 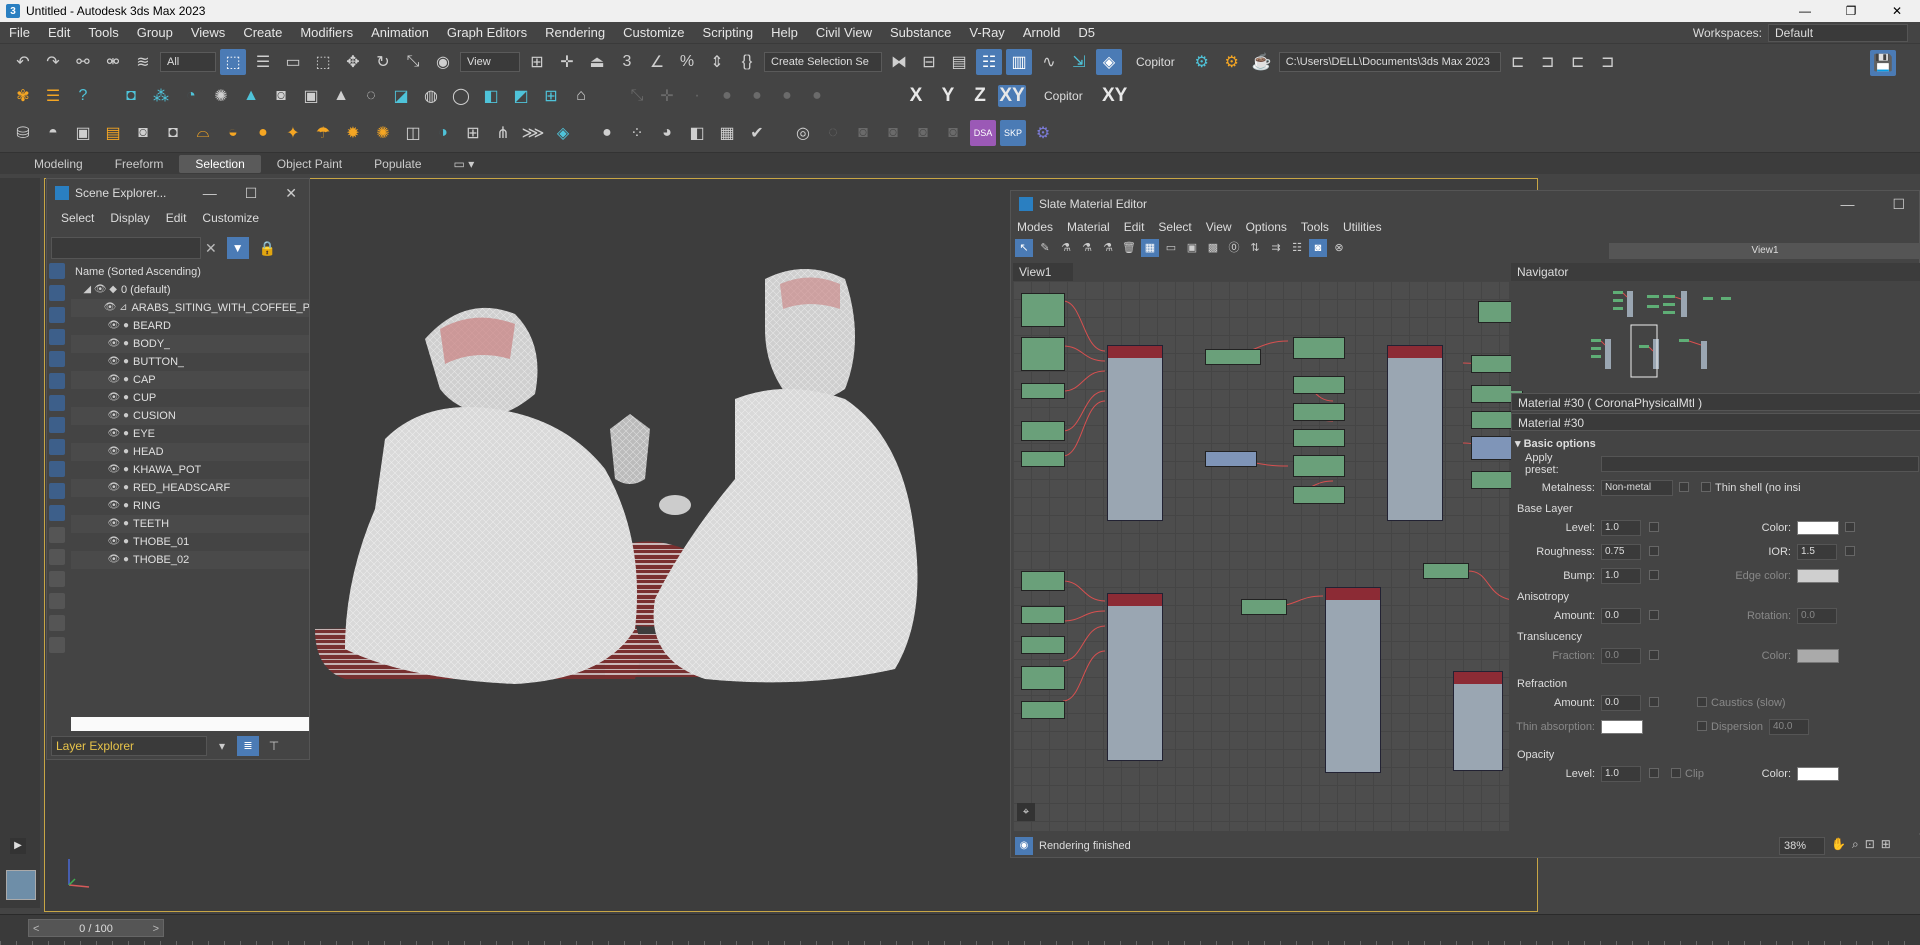 What do you see at coordinates (190, 452) in the screenshot?
I see `tree-item: 👁 ● HEAD` at bounding box center [190, 452].